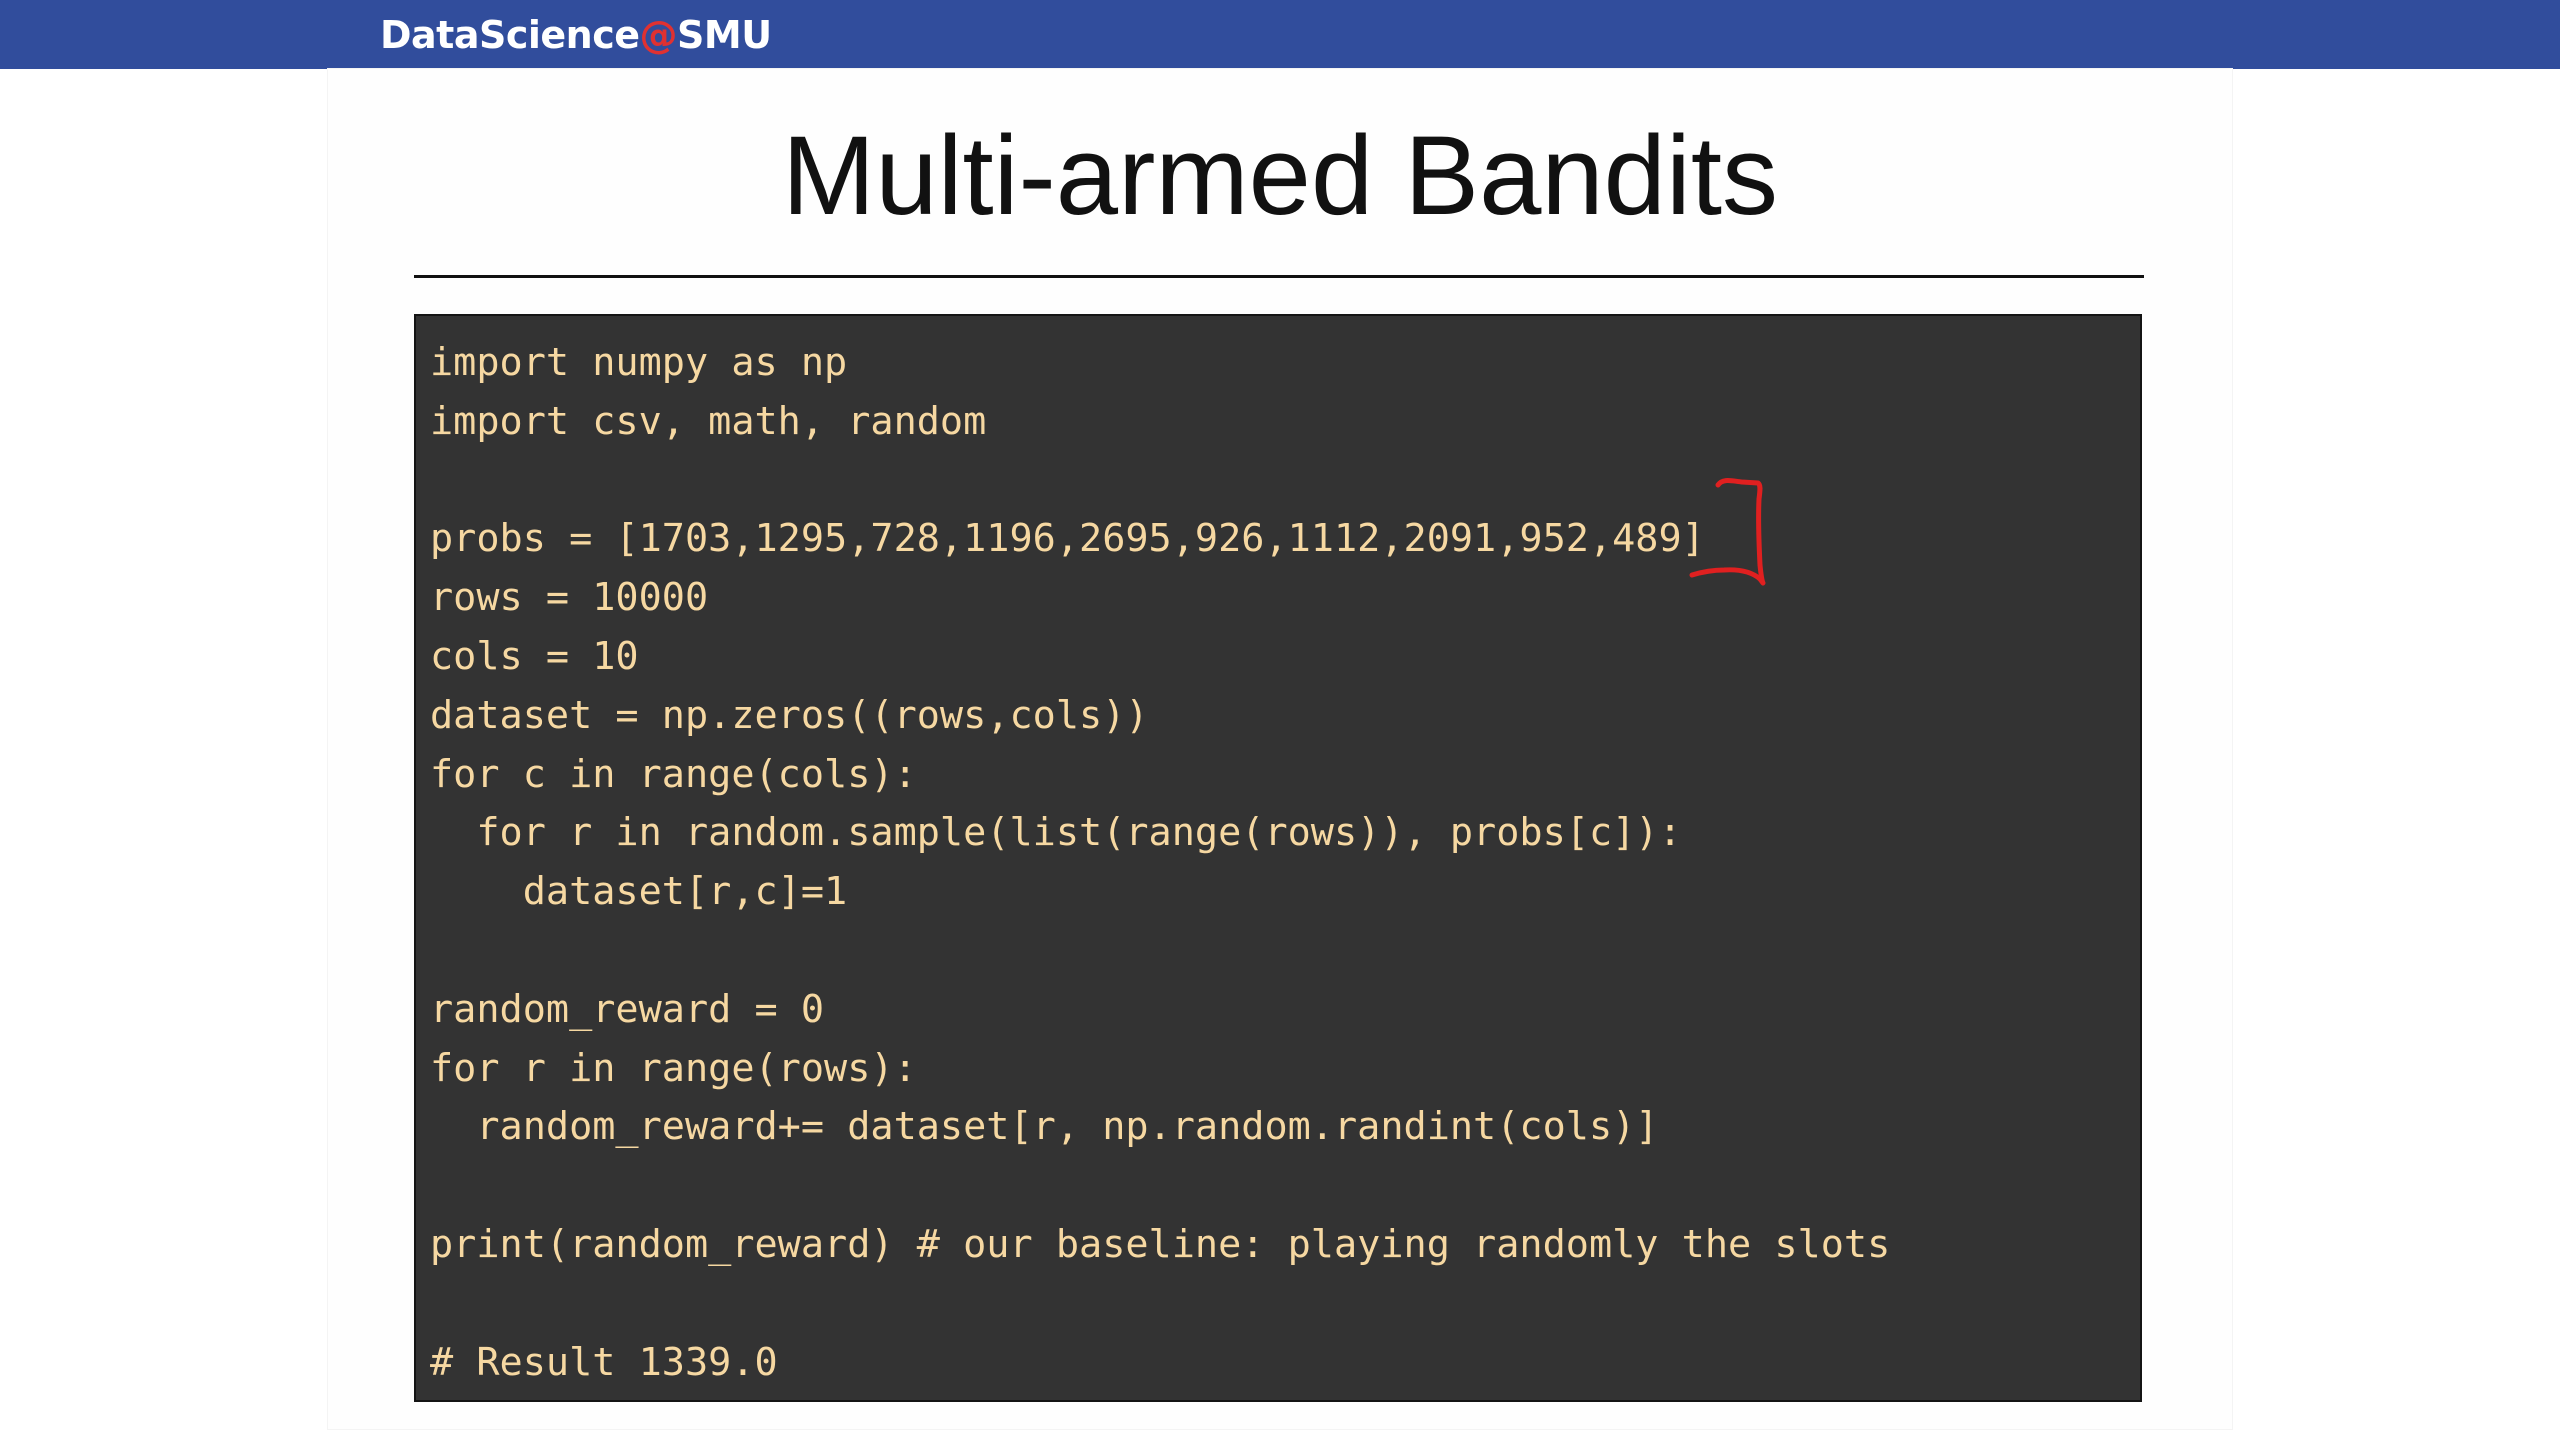  What do you see at coordinates (534, 656) in the screenshot?
I see `code-line: cols = 10` at bounding box center [534, 656].